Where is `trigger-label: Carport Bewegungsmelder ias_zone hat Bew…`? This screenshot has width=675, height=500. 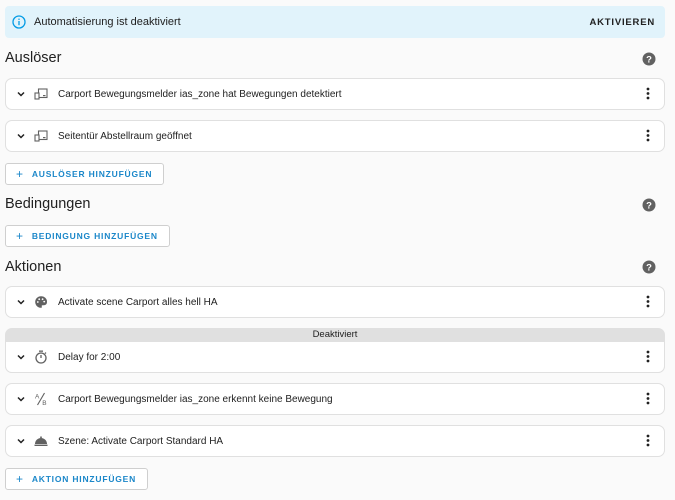 trigger-label: Carport Bewegungsmelder ias_zone hat Bew… is located at coordinates (200, 94).